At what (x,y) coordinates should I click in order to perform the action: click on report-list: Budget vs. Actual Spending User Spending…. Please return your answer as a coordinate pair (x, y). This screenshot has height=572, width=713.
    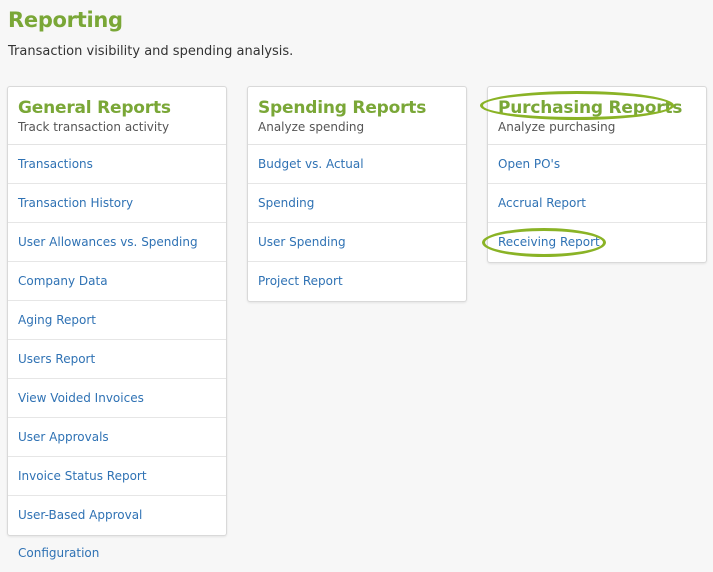
    Looking at the image, I should click on (357, 223).